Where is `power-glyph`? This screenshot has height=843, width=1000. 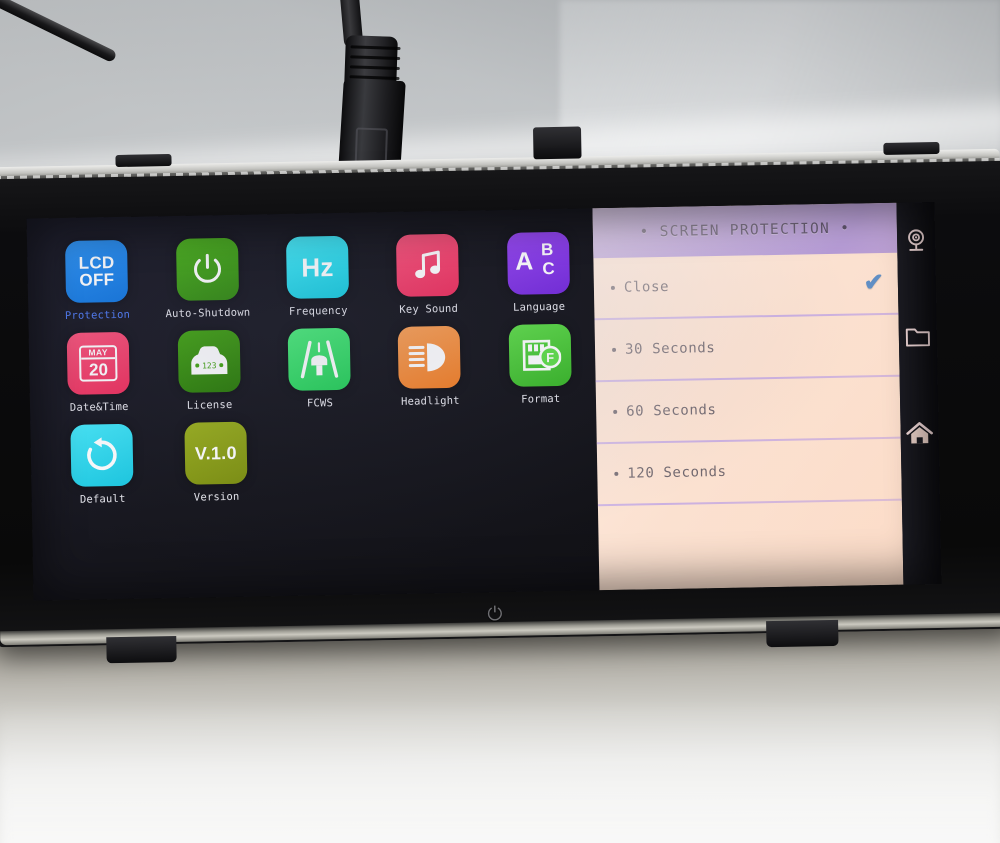
power-glyph is located at coordinates (207, 268).